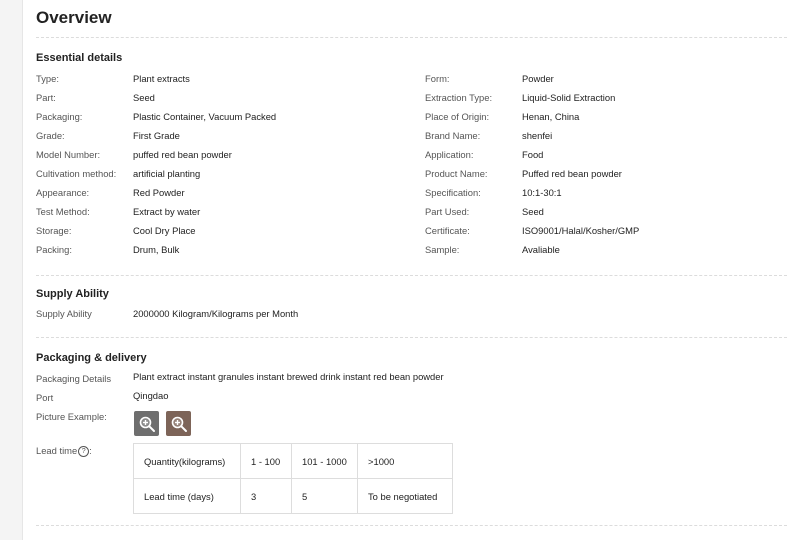 This screenshot has height=540, width=800. What do you see at coordinates (453, 135) in the screenshot?
I see `detail-key: Brand Name:` at bounding box center [453, 135].